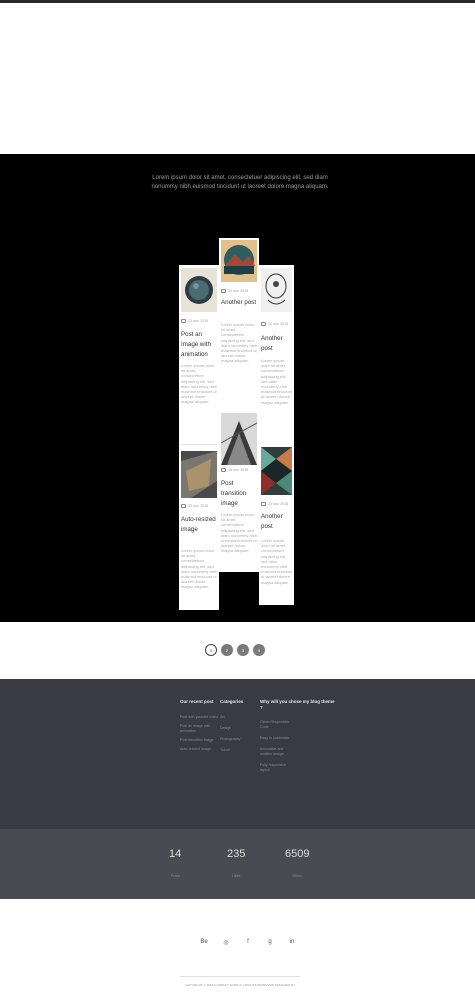 The image size is (475, 995). What do you see at coordinates (197, 701) in the screenshot?
I see `recent-posts-heading: Our recent post` at bounding box center [197, 701].